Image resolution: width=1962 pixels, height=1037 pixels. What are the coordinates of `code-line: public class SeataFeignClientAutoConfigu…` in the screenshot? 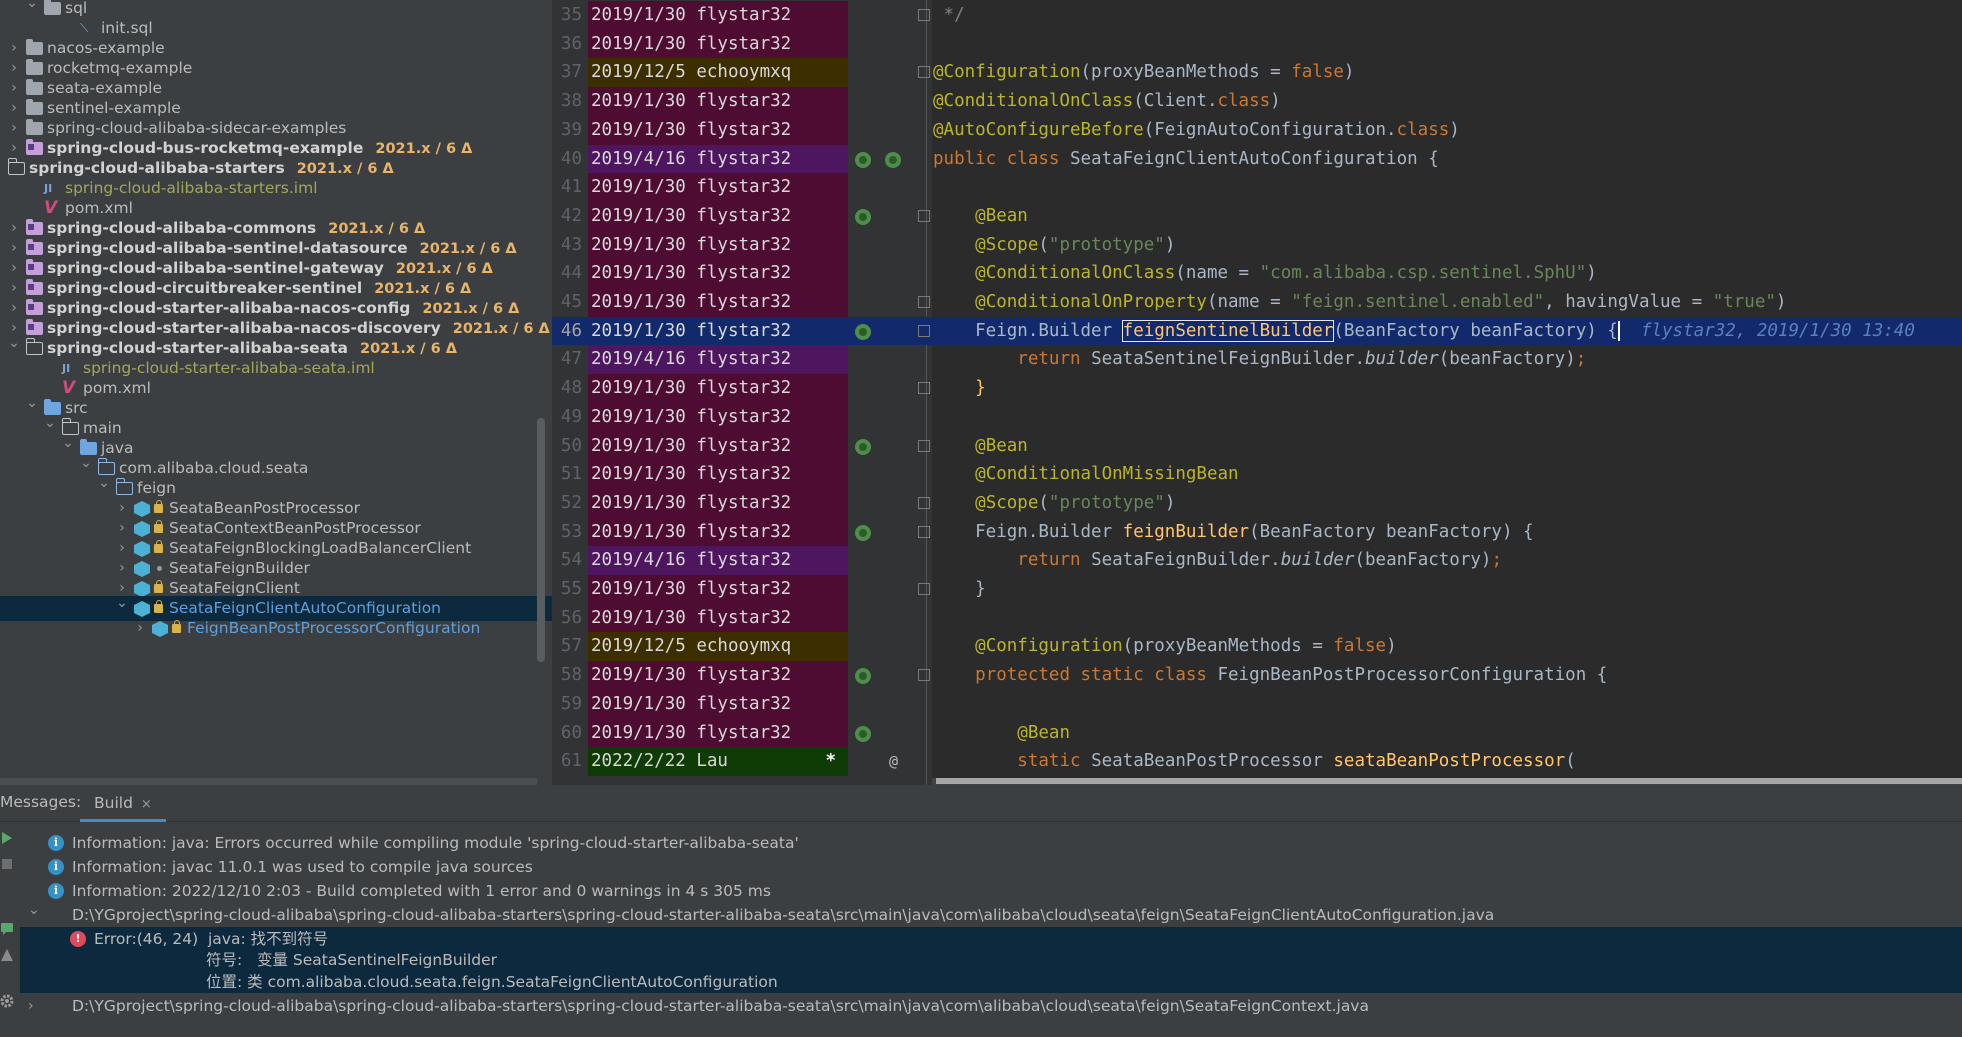 It's located at (1447, 159).